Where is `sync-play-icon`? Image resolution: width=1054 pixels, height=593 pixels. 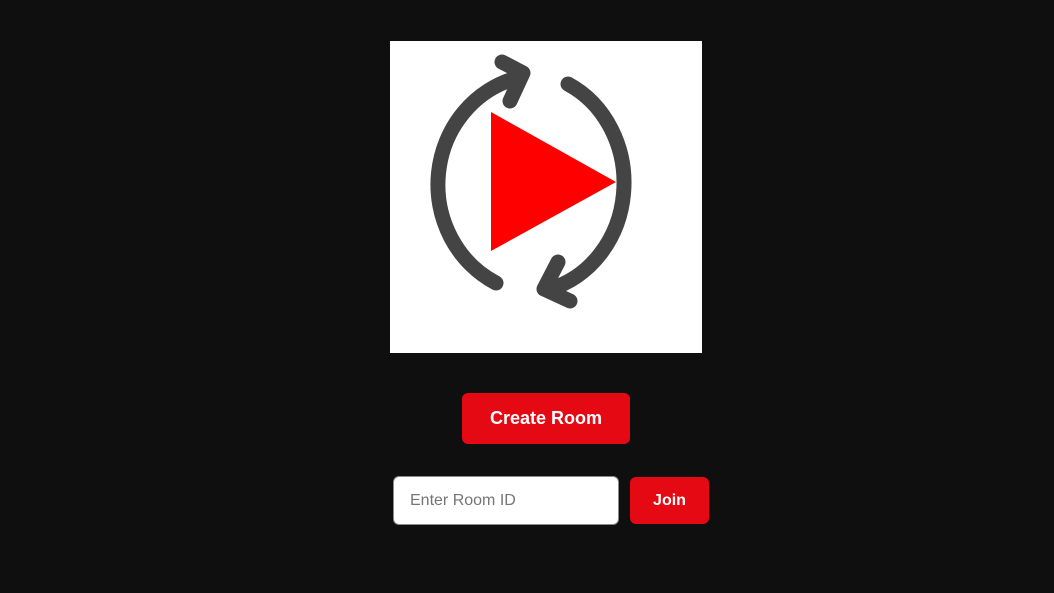
sync-play-icon is located at coordinates (531, 181).